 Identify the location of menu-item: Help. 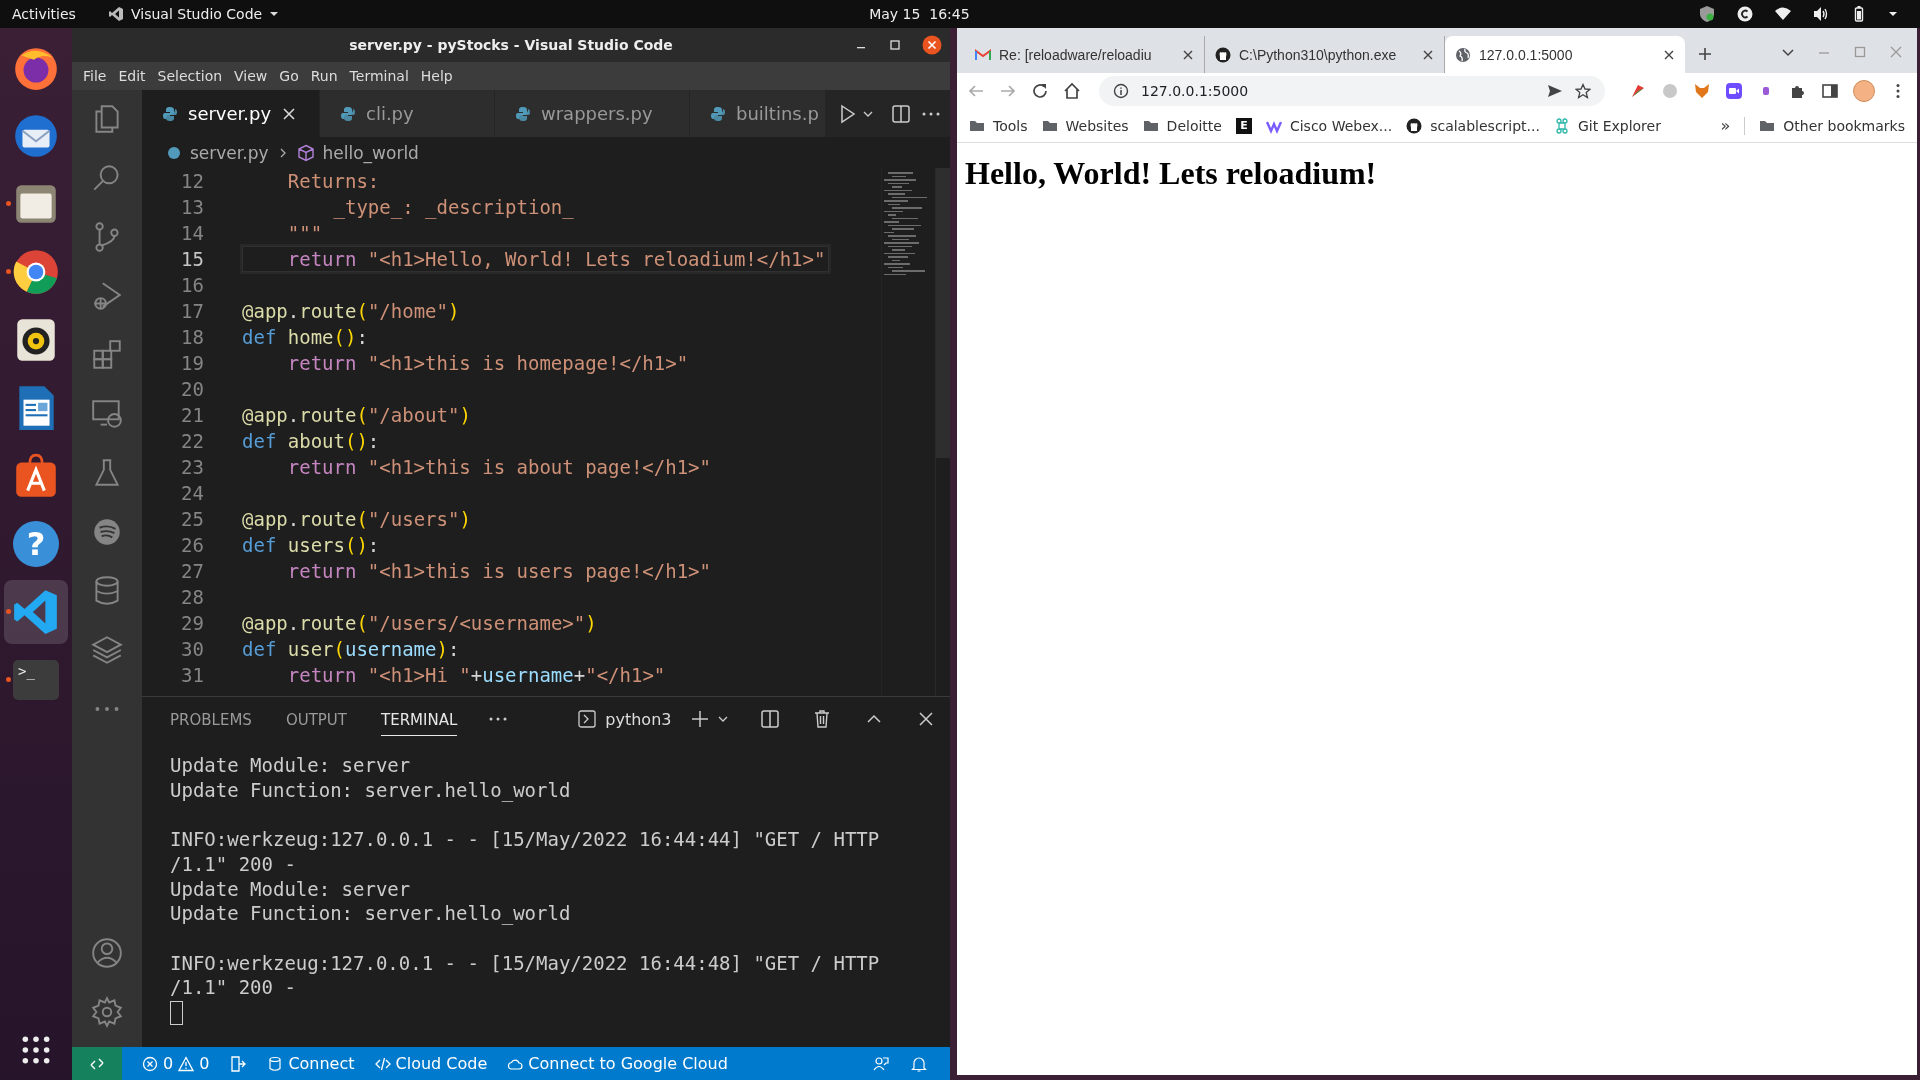
(436, 76).